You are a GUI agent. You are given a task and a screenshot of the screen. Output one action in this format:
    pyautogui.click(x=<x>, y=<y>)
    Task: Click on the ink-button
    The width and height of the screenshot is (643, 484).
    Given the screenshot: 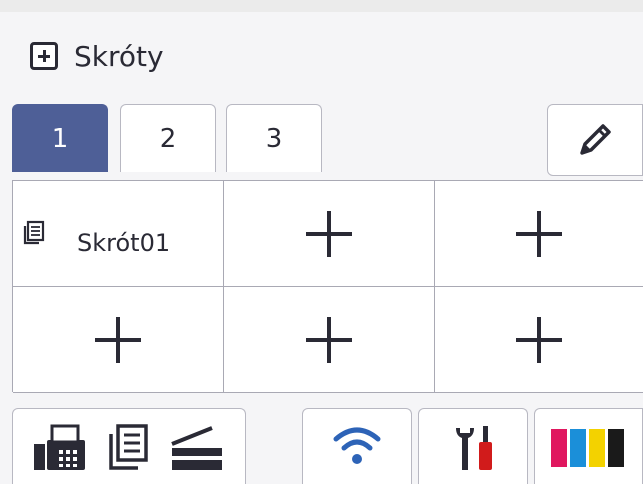 What is the action you would take?
    pyautogui.click(x=588, y=446)
    